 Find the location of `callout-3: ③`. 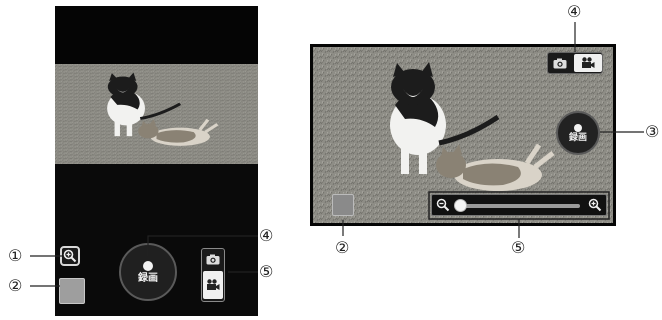

callout-3: ③ is located at coordinates (652, 131).